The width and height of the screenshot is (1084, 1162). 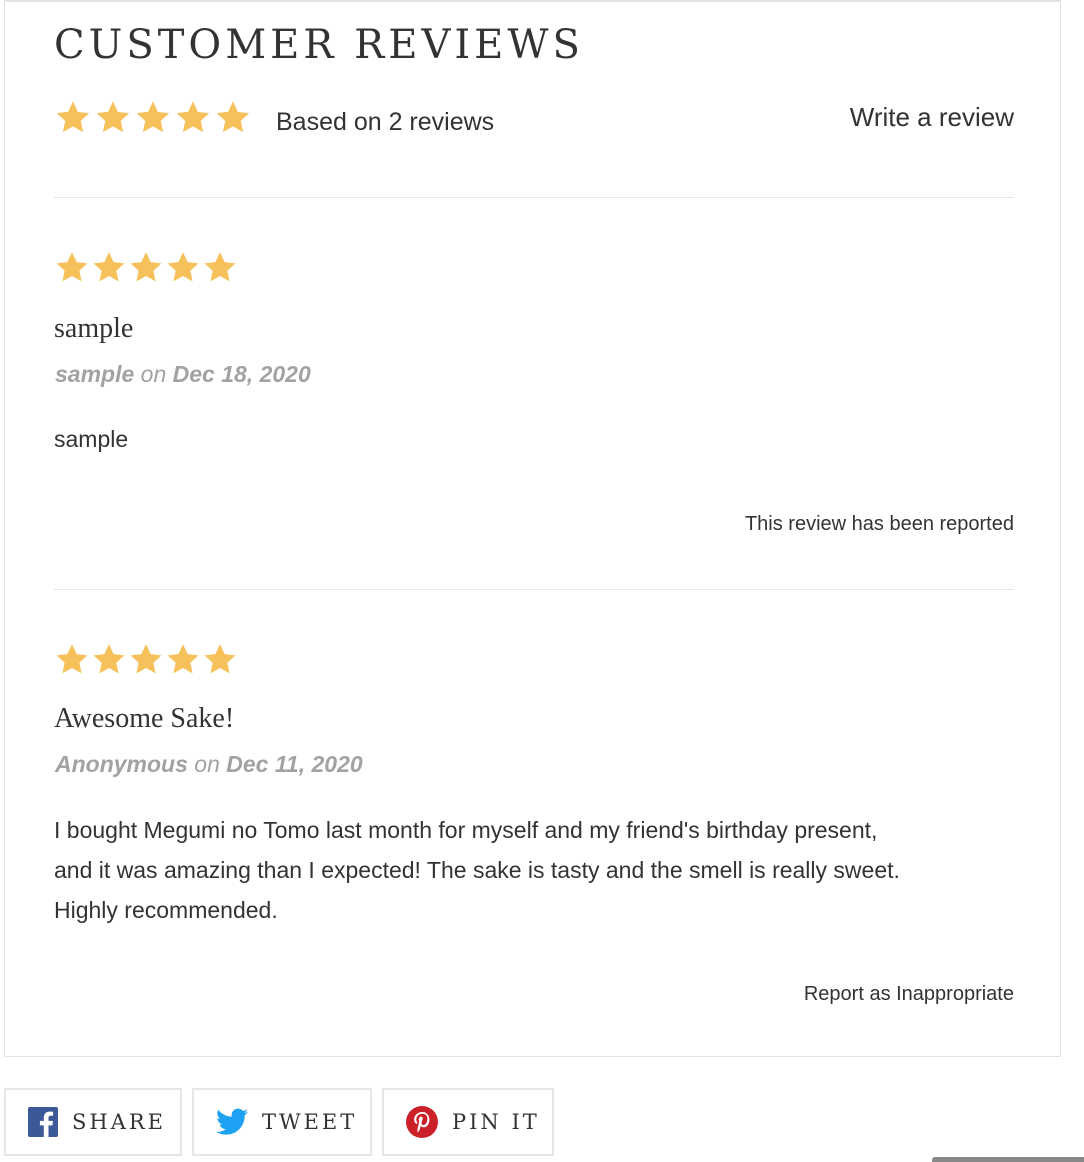 I want to click on pinterest-pin-label: PIN IT, so click(x=496, y=1122).